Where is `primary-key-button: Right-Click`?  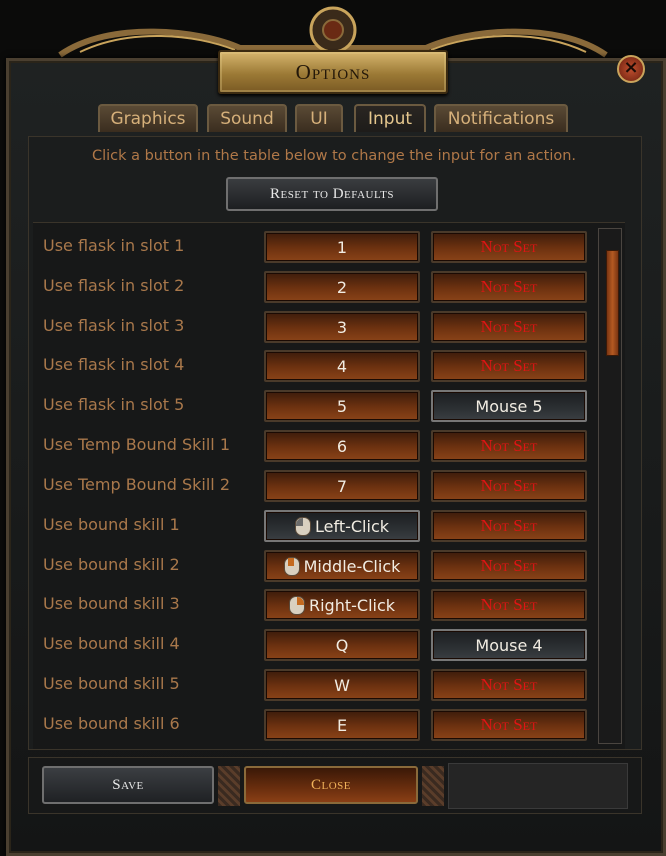 primary-key-button: Right-Click is located at coordinates (342, 605).